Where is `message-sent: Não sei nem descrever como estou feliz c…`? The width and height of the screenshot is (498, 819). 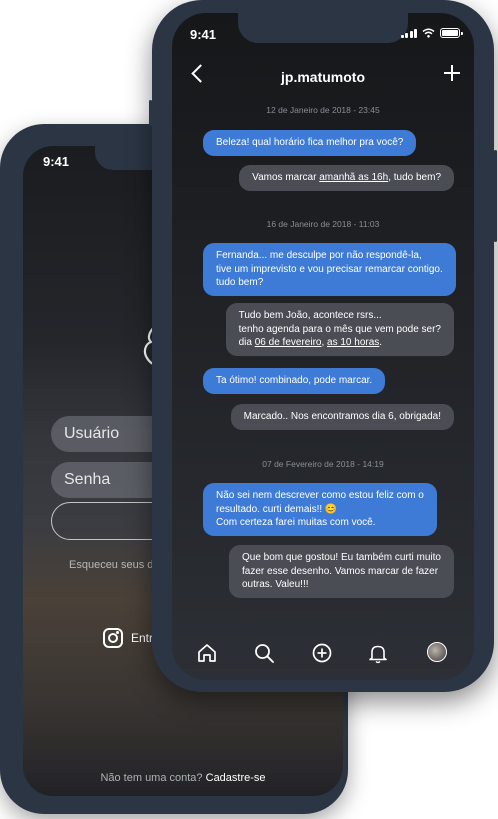 message-sent: Não sei nem descrever como estou feliz c… is located at coordinates (320, 509).